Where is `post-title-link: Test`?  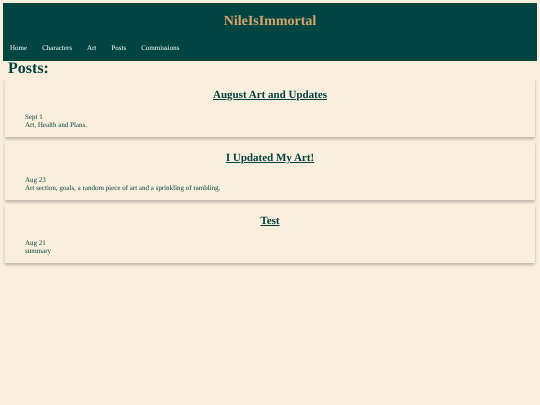 post-title-link: Test is located at coordinates (270, 221).